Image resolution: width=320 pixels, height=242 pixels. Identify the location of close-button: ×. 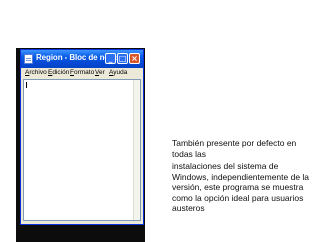
(134, 58).